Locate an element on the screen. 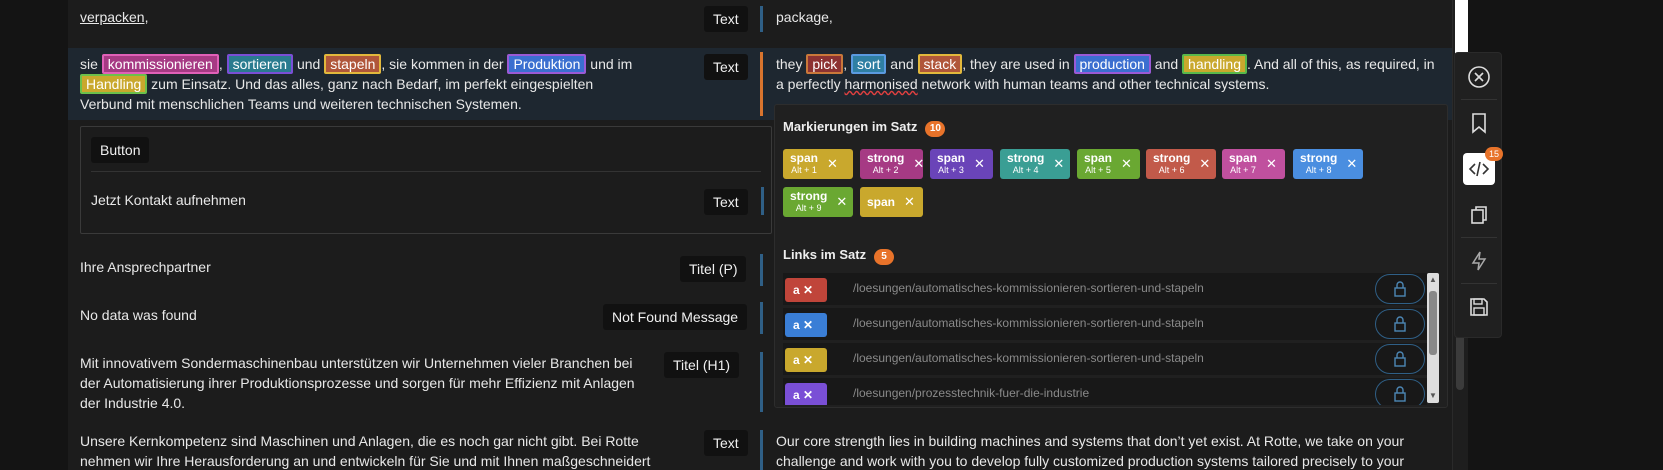 This screenshot has width=1663, height=470. save-icon is located at coordinates (1479, 307).